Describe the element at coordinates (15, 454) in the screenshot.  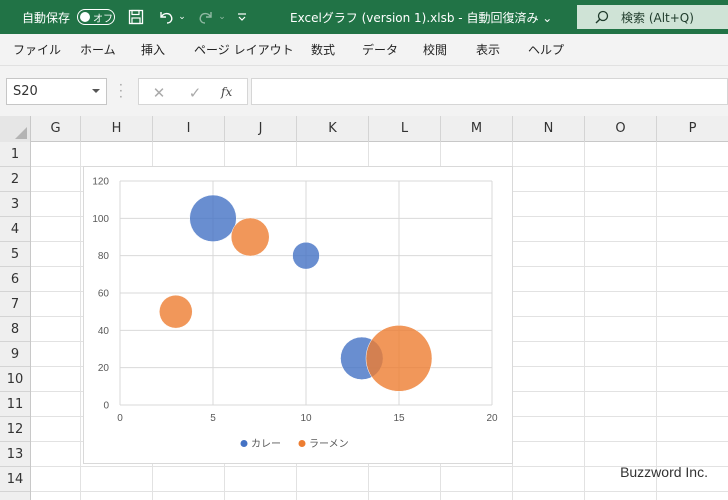
I see `row-header: 13` at that location.